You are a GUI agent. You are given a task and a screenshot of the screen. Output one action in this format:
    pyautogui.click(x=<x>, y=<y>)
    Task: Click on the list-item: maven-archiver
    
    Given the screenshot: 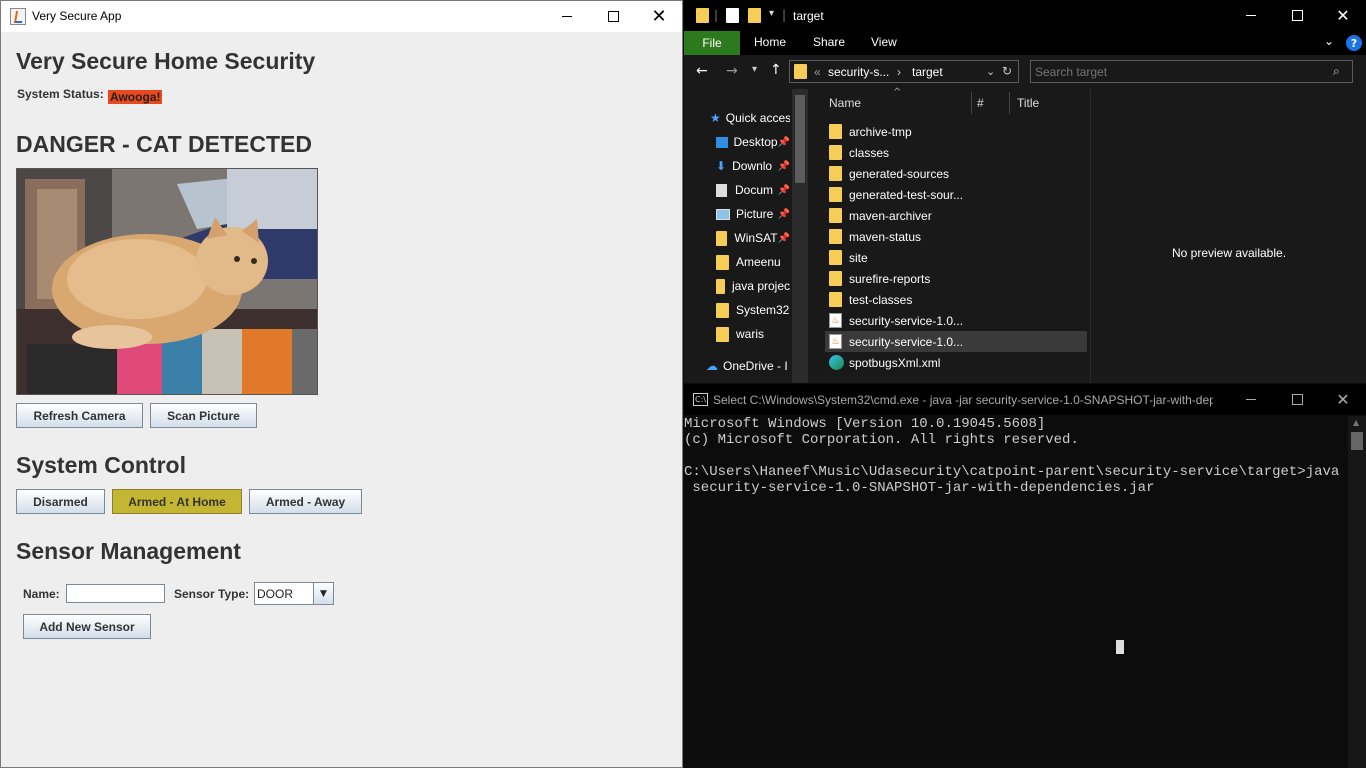 What is the action you would take?
    pyautogui.click(x=958, y=215)
    